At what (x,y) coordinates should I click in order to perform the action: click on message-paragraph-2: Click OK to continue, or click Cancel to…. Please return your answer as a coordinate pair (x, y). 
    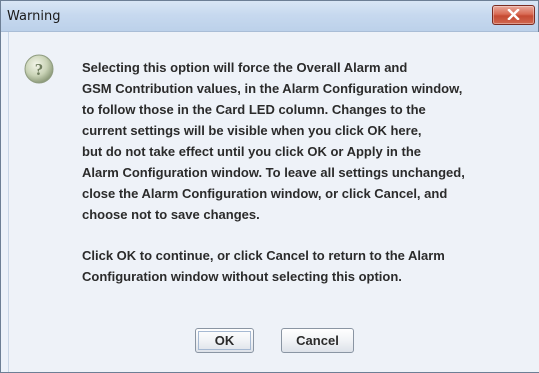
    Looking at the image, I should click on (309, 266).